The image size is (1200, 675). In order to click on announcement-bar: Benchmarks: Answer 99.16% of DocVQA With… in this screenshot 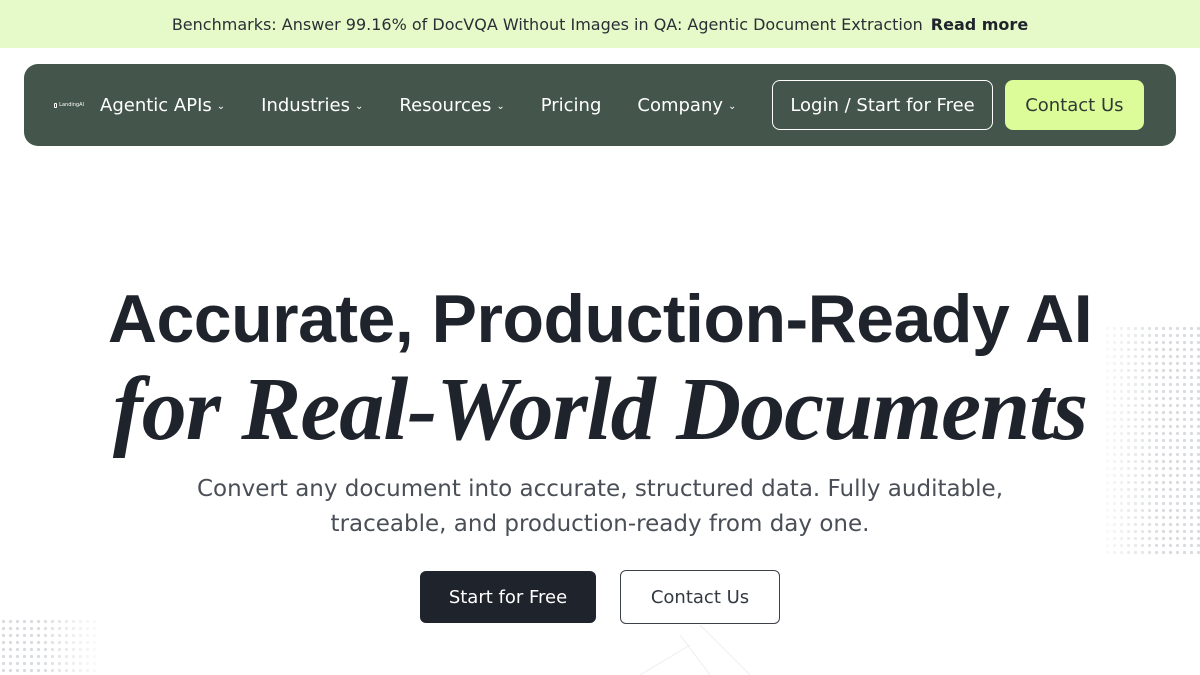, I will do `click(600, 24)`.